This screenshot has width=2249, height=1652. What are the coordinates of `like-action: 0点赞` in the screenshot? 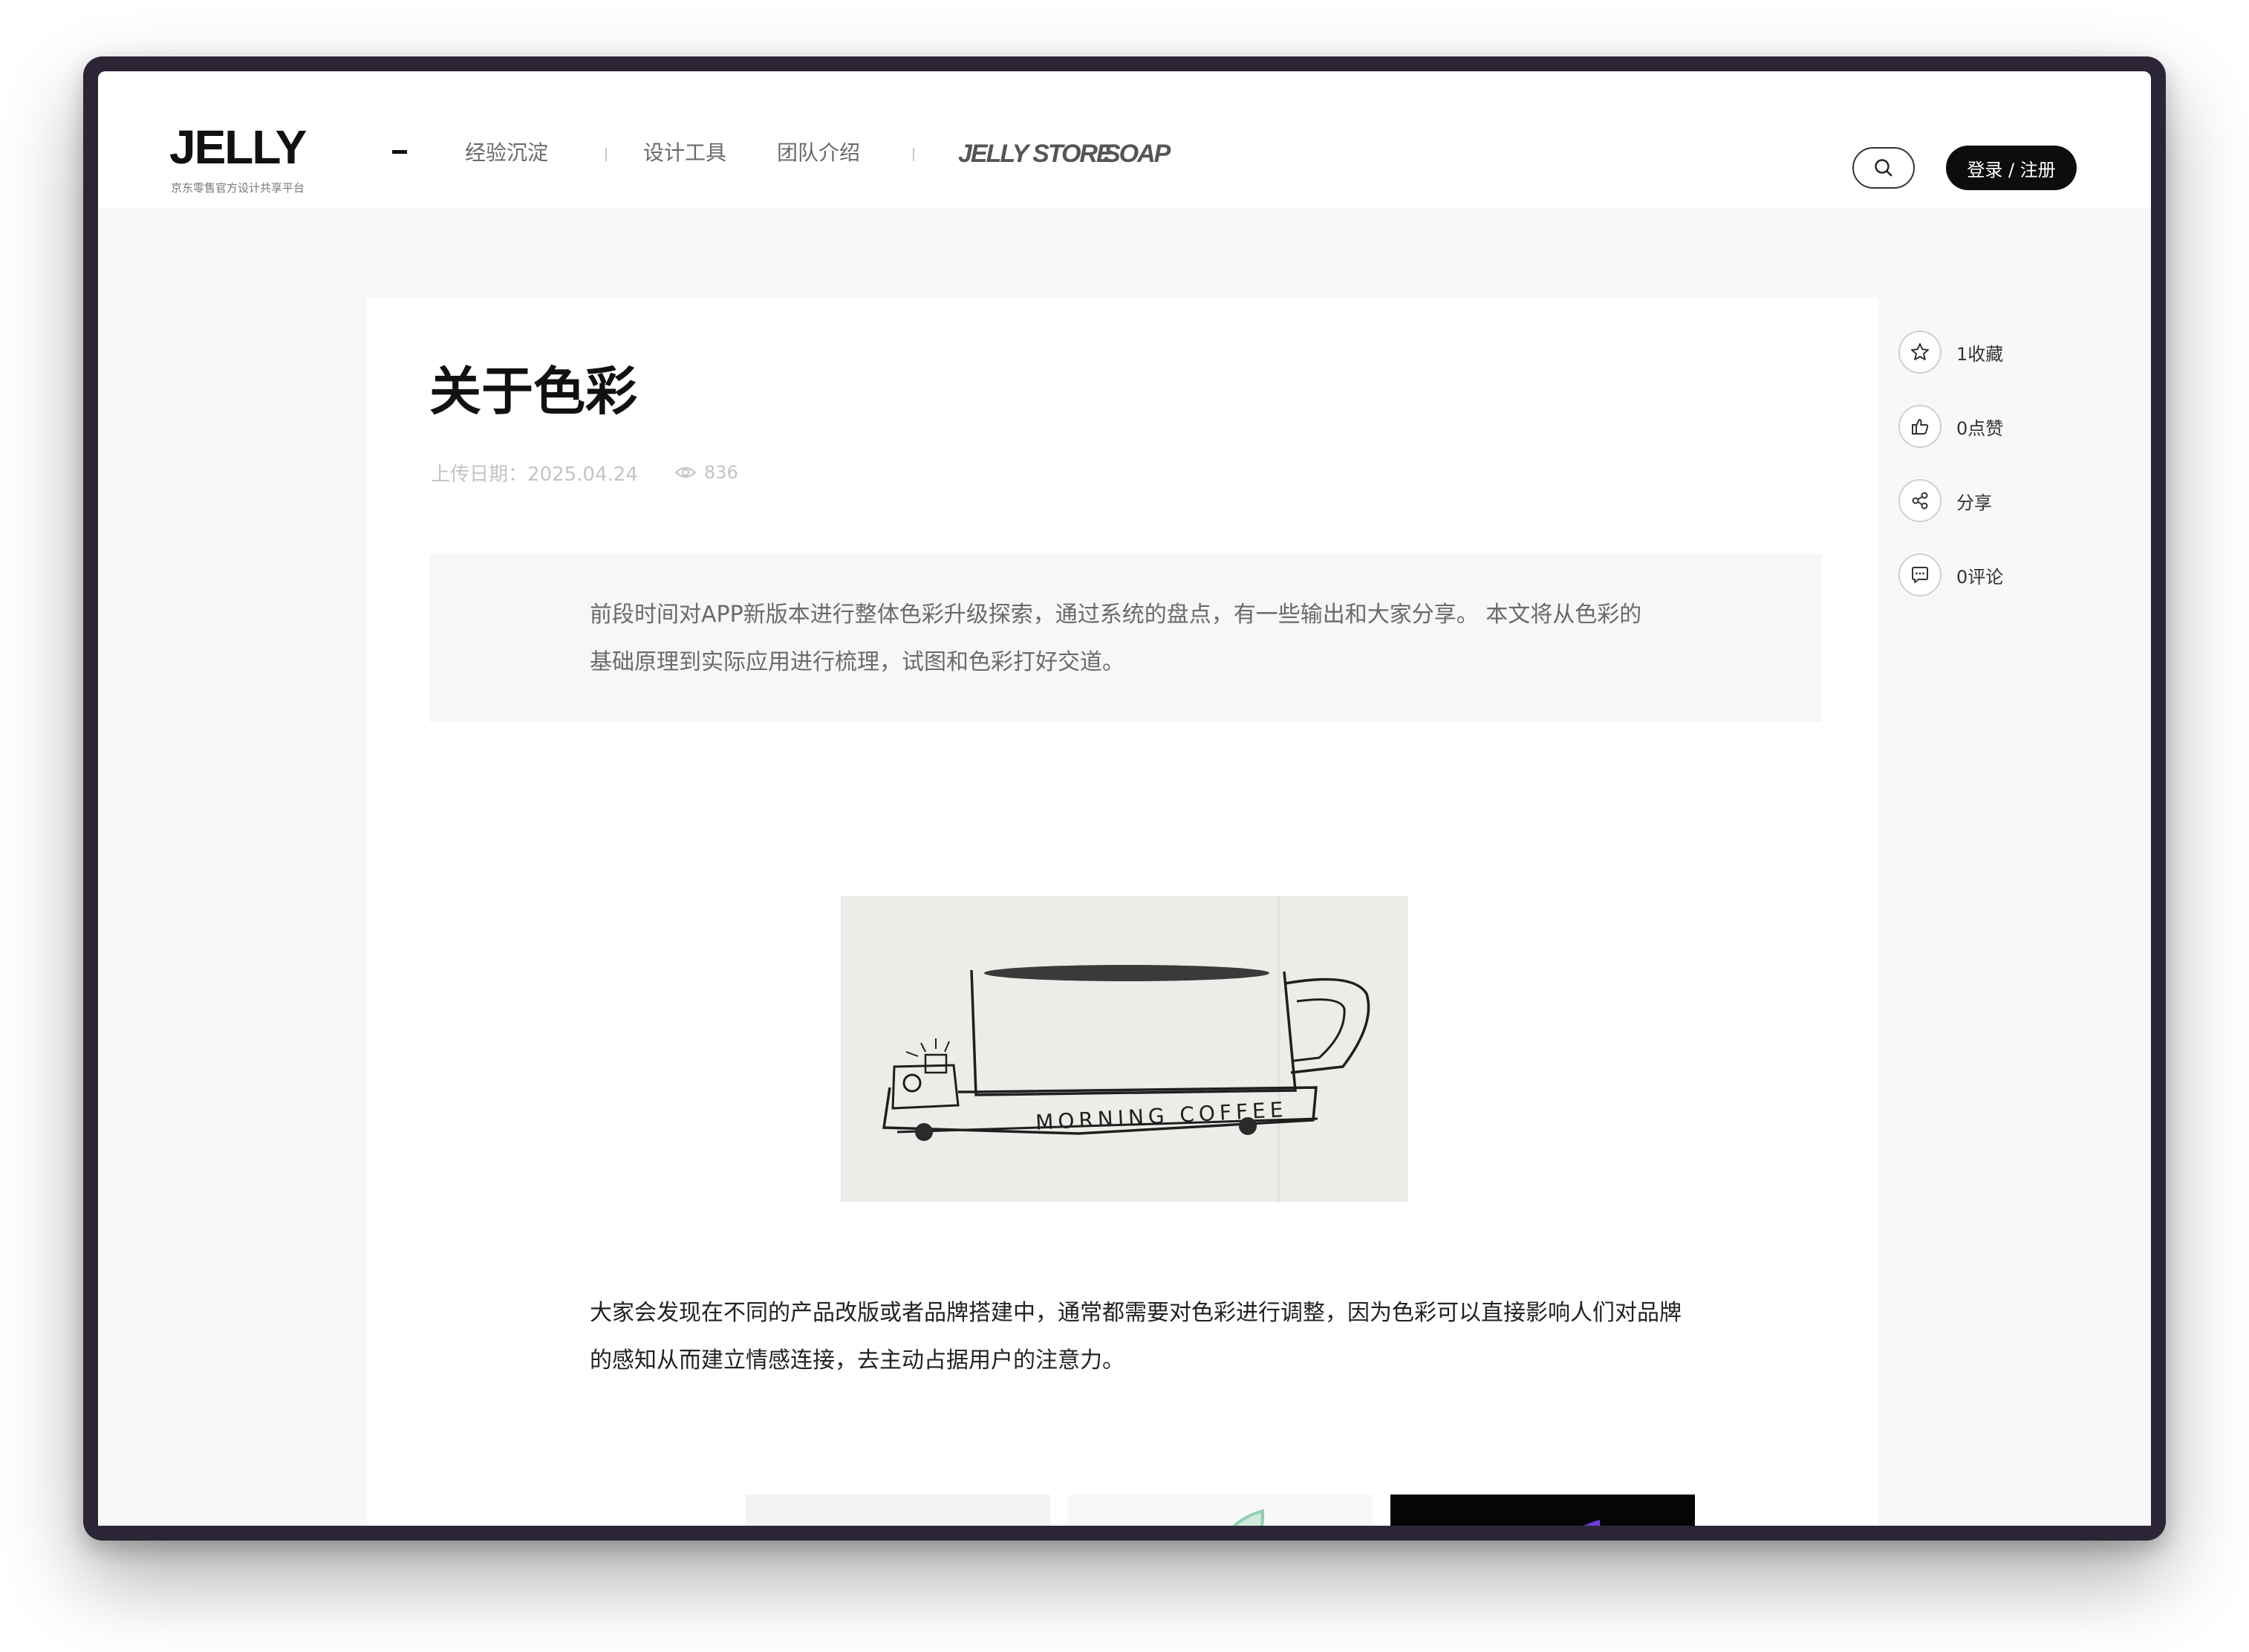 It's located at (1951, 427).